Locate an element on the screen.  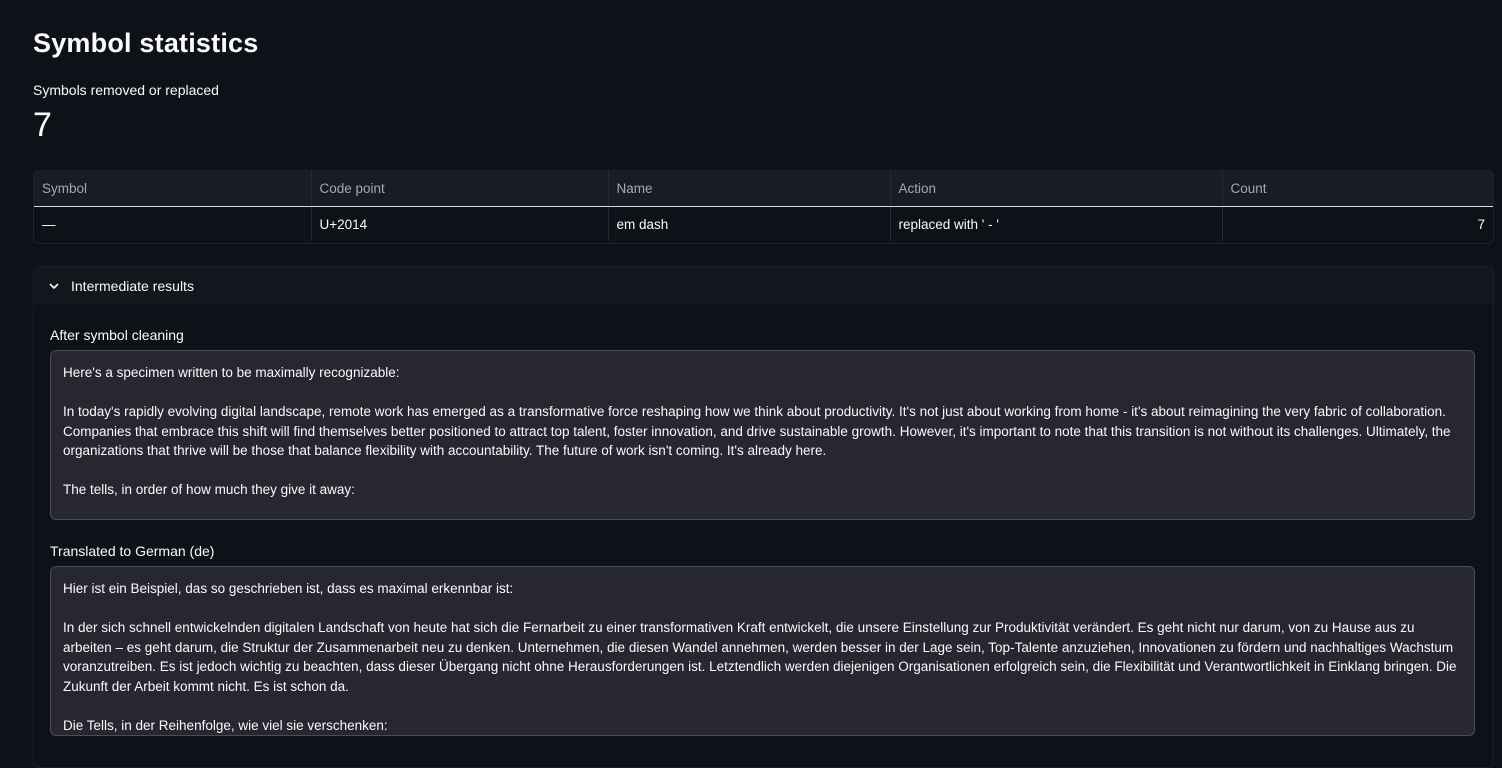
column-header-name: Name is located at coordinates (749, 189).